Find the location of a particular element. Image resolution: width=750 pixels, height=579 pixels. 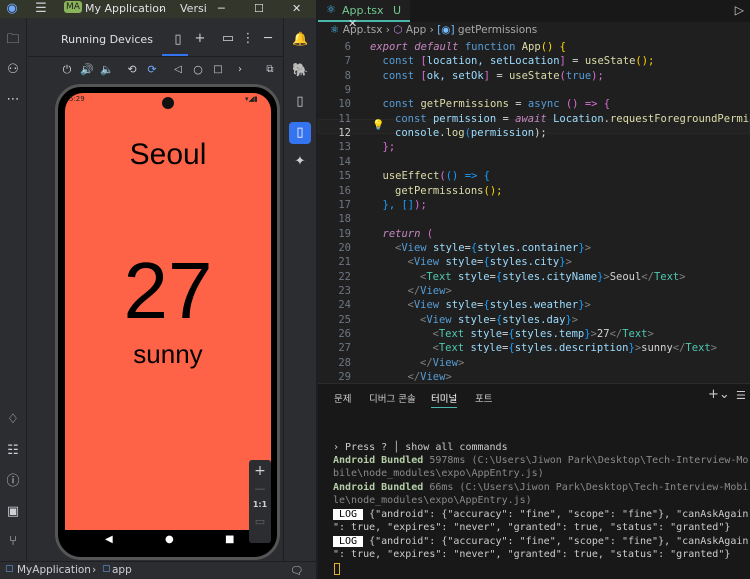

breadcrumb-module: app is located at coordinates (122, 570).